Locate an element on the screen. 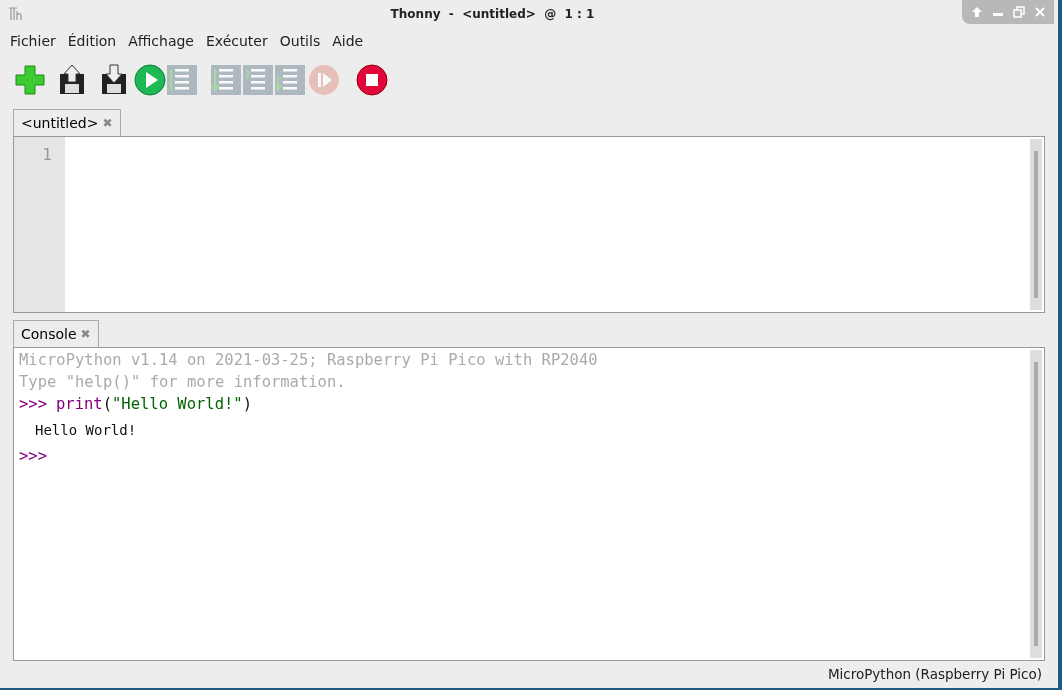 This screenshot has height=690, width=1062. stop-icon is located at coordinates (372, 80).